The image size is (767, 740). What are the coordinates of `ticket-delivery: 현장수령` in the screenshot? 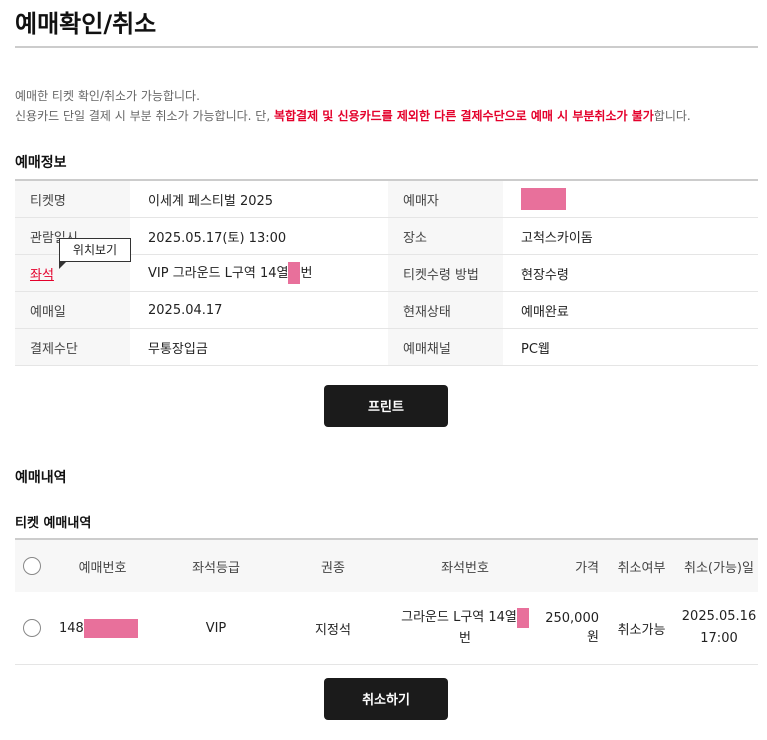 It's located at (630, 273).